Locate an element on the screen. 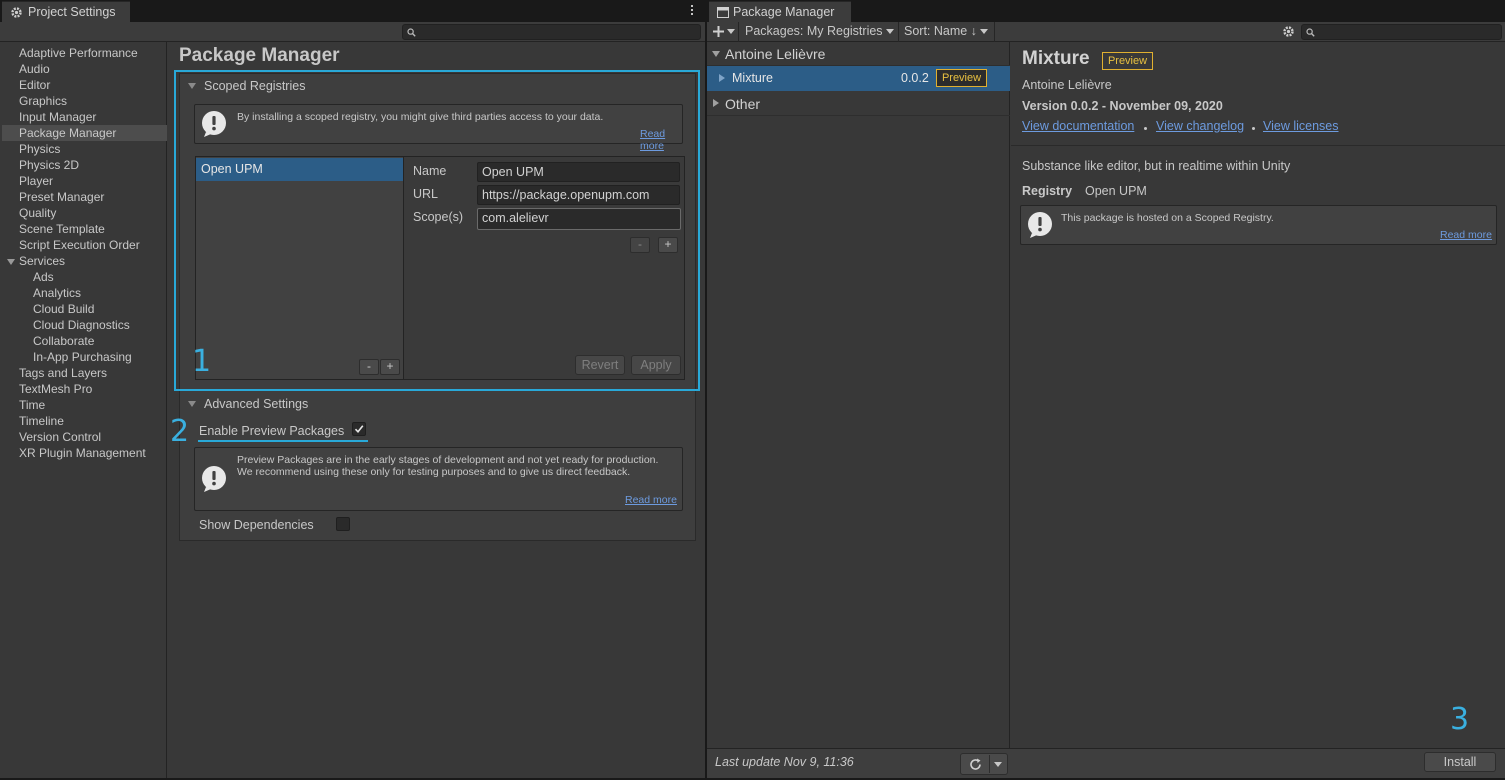  group-header-other: Other is located at coordinates (858, 104).